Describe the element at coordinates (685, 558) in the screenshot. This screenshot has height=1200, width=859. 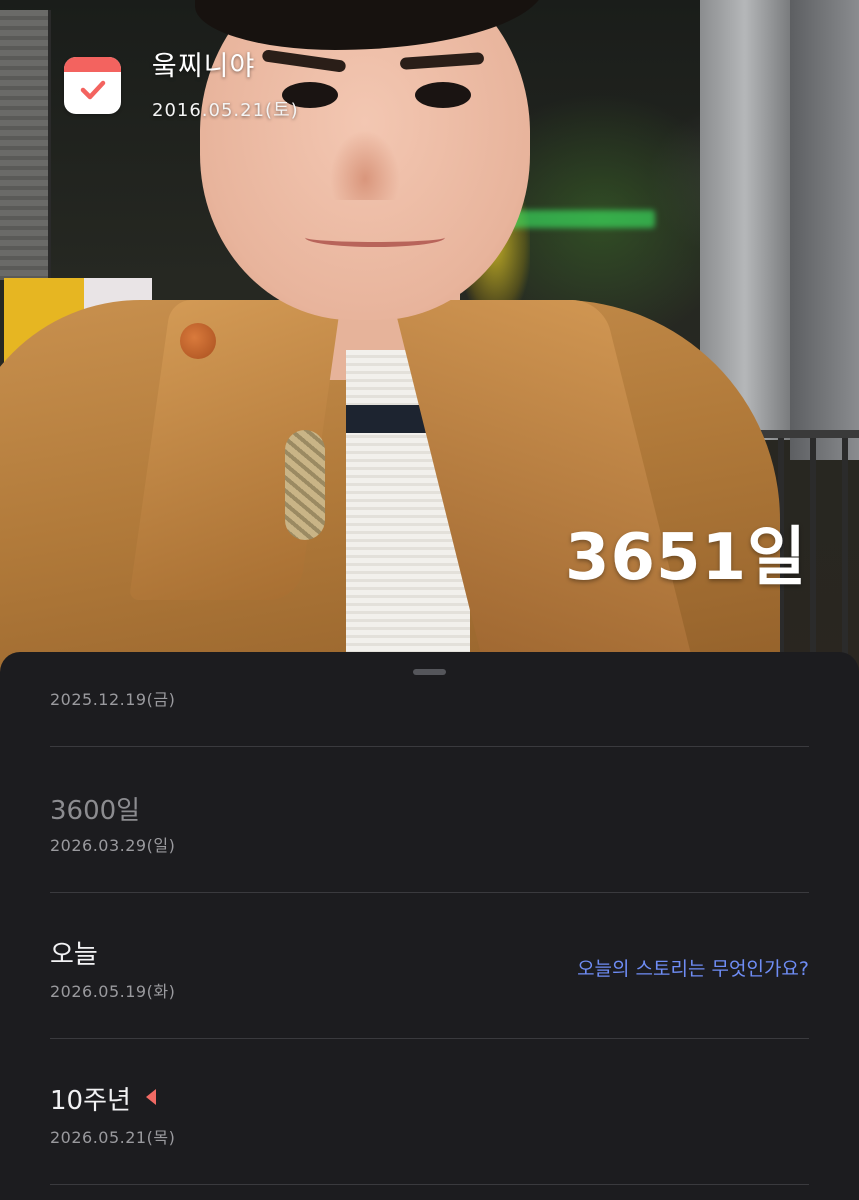
I see `day-count: 3651일` at that location.